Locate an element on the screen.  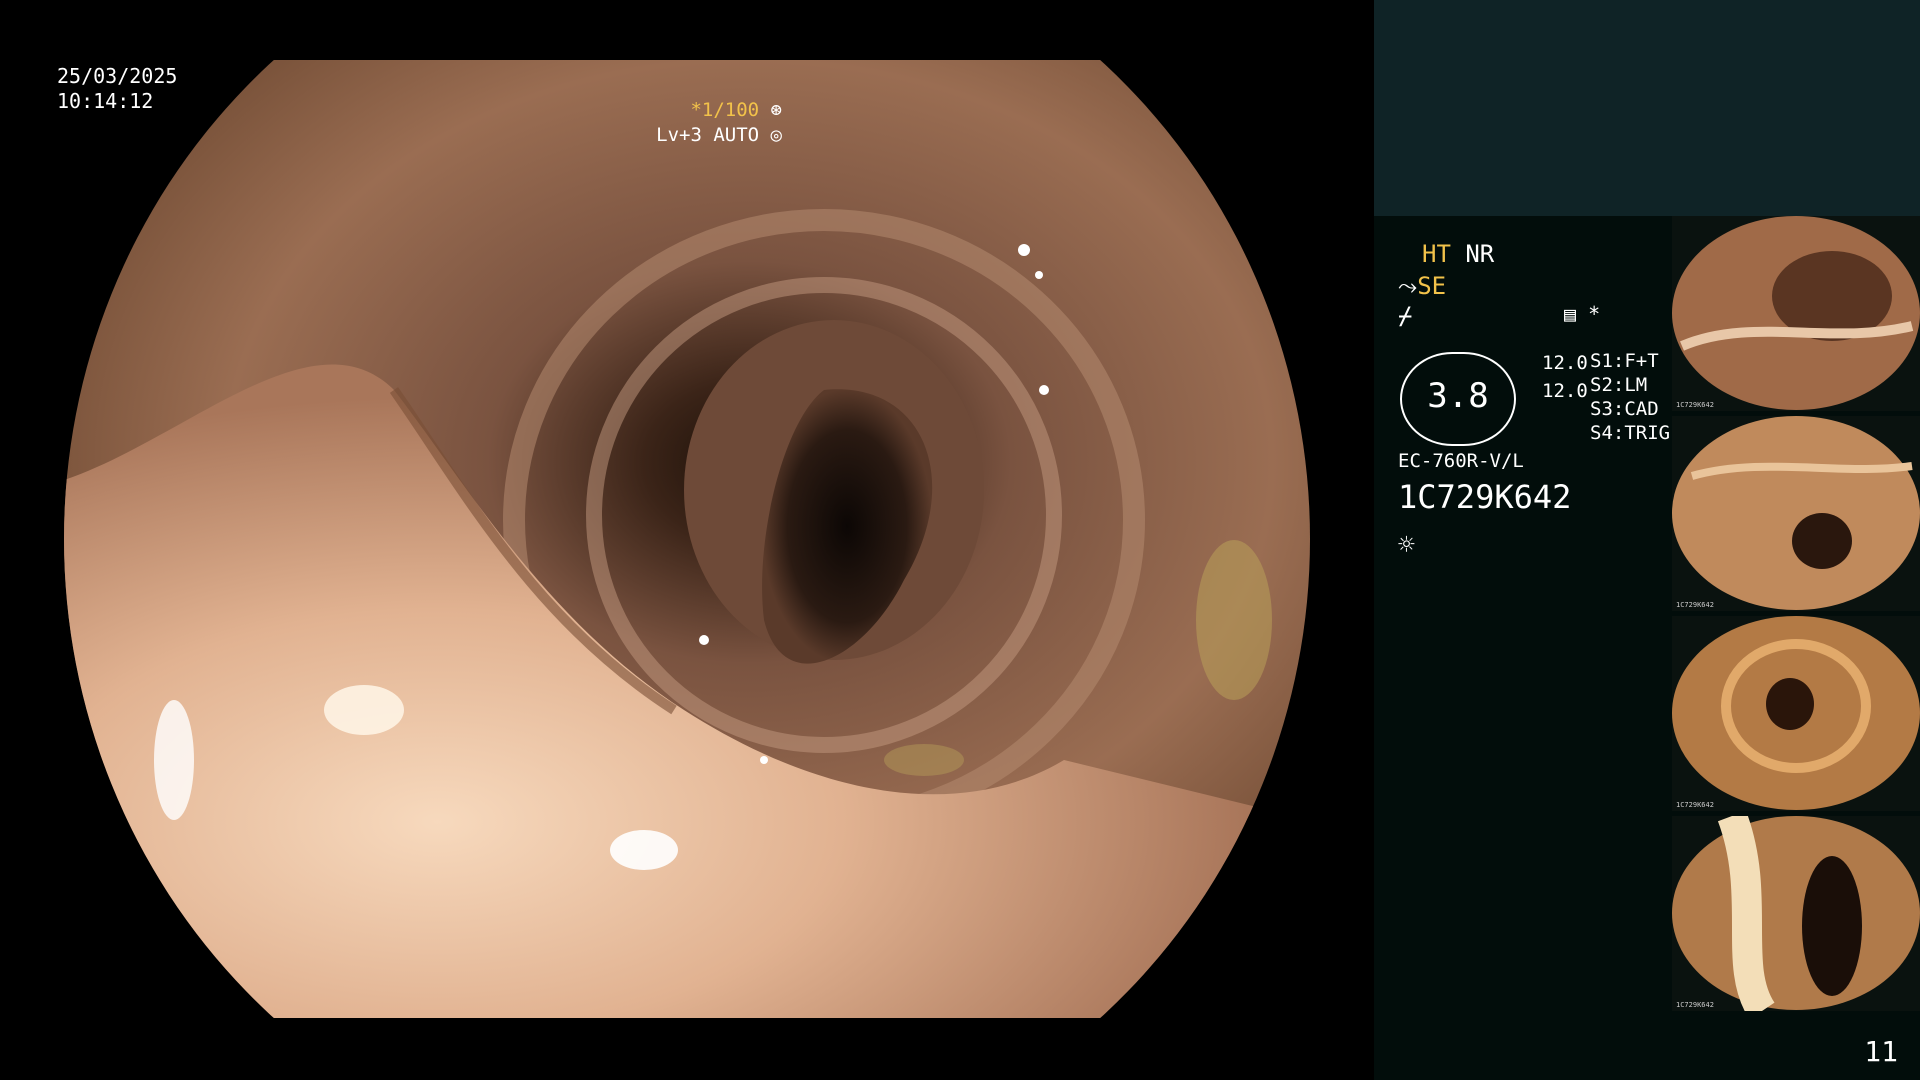
scope-symbol-icon: ⤳ is located at coordinates (1408, 286).